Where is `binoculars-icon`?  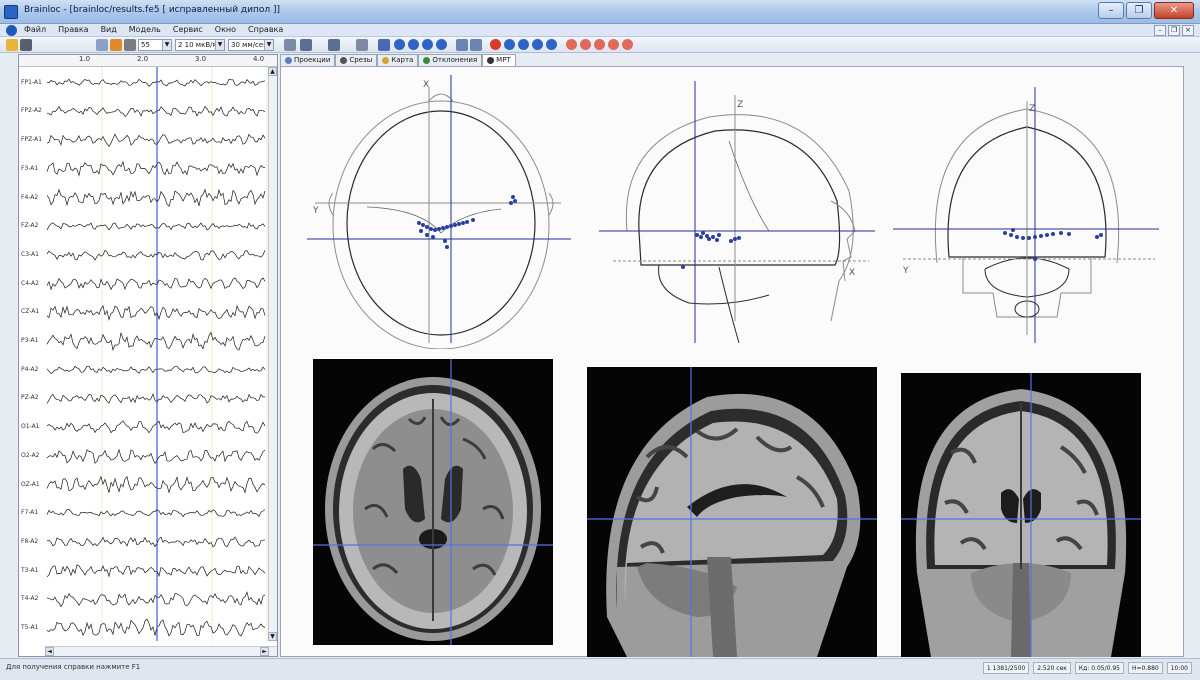
binoculars-icon is located at coordinates (26, 45).